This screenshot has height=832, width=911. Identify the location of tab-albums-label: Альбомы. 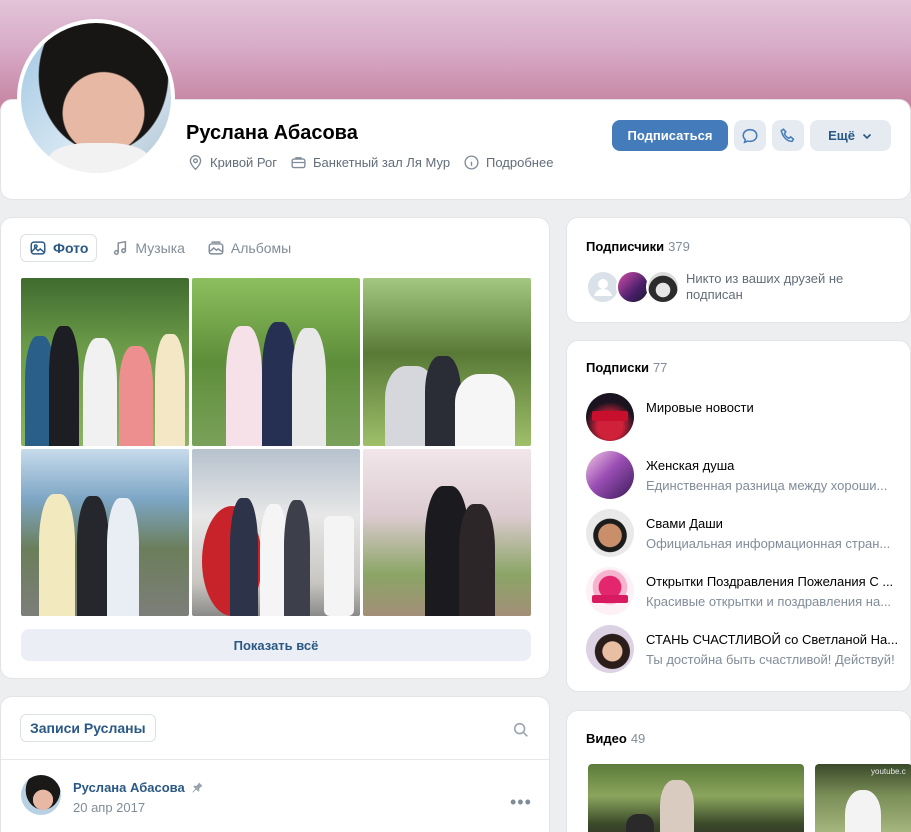
(261, 248).